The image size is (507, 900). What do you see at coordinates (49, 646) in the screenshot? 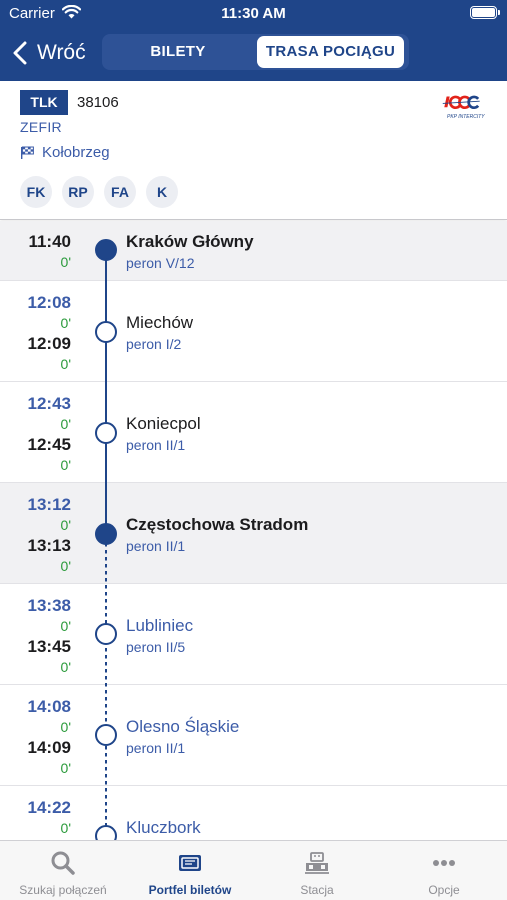
I see `departure-time: 13:45` at bounding box center [49, 646].